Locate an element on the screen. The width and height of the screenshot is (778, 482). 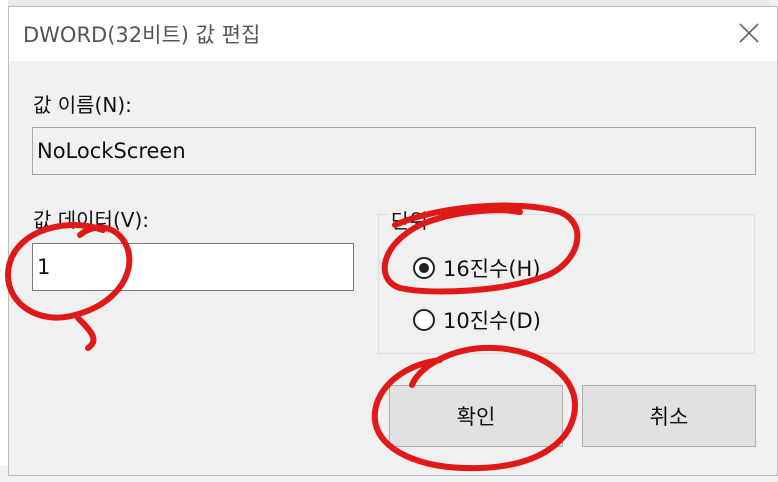
close-icon is located at coordinates (749, 33).